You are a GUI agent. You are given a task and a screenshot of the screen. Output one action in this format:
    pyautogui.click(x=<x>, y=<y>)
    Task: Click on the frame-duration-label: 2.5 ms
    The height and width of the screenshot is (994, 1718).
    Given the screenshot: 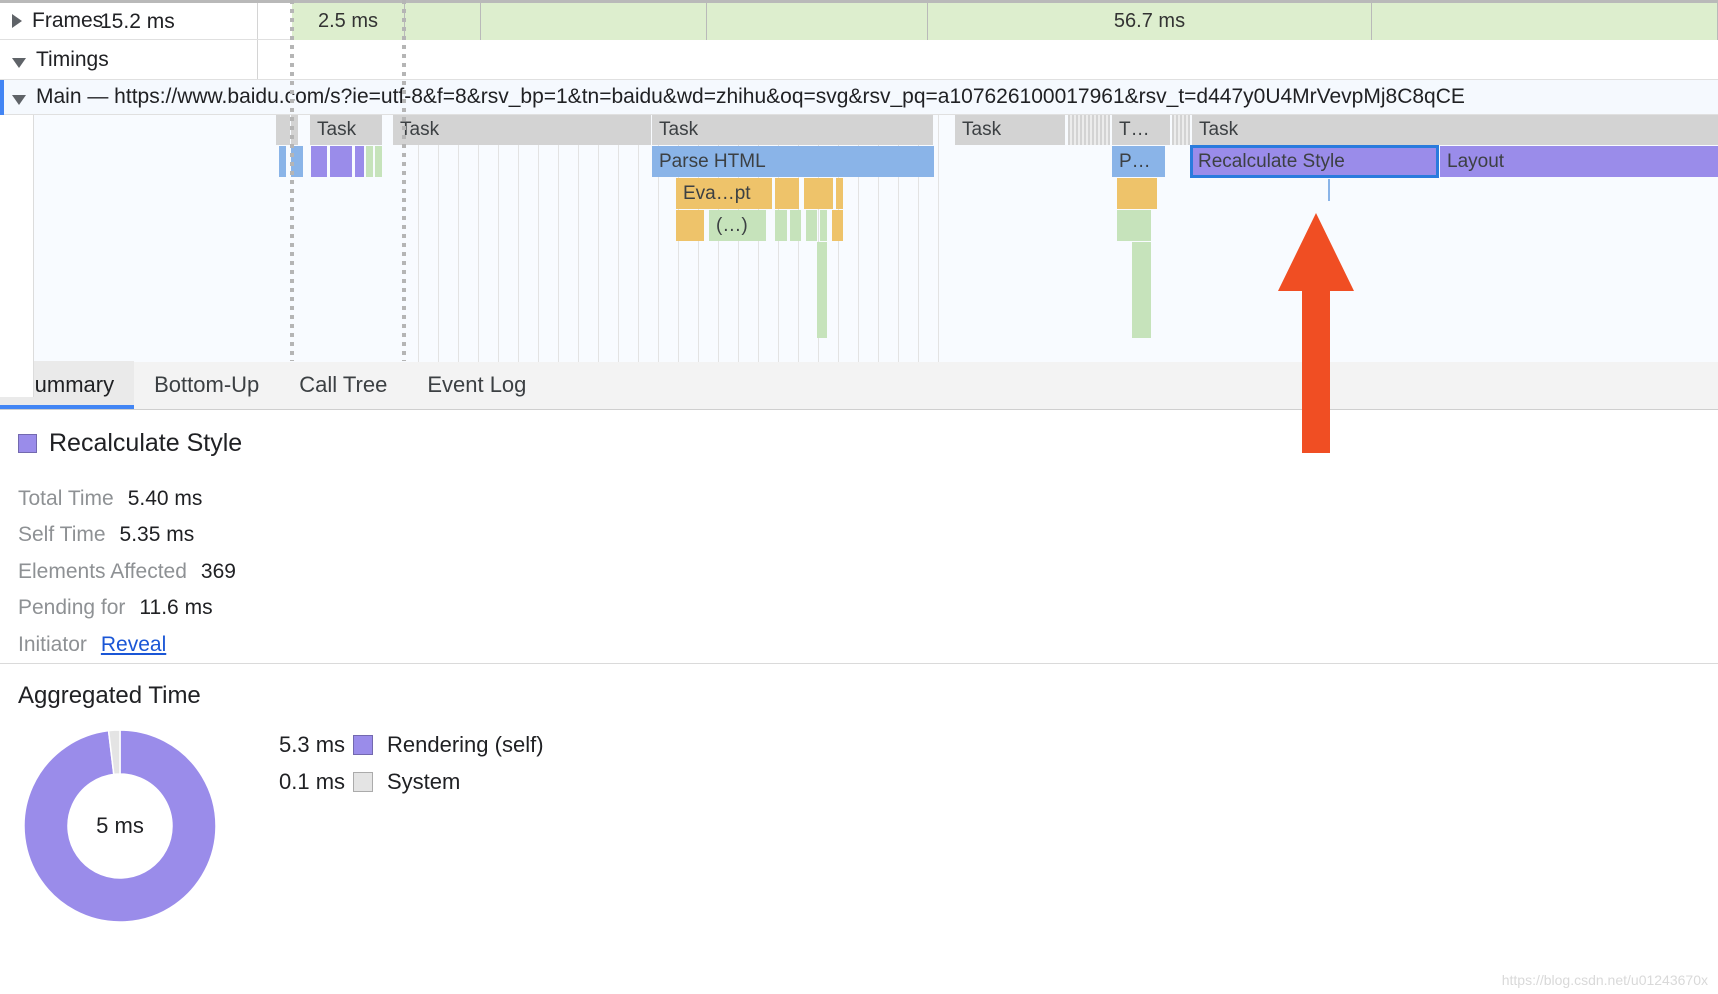 What is the action you would take?
    pyautogui.click(x=348, y=21)
    